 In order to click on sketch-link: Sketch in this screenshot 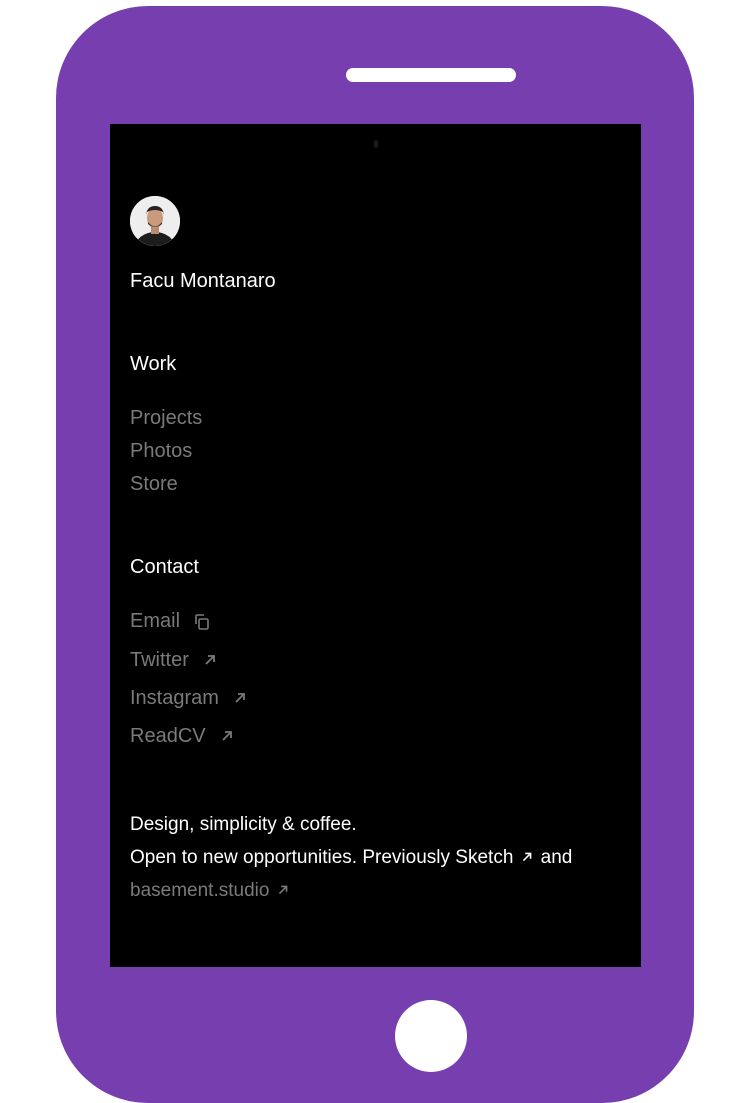, I will do `click(495, 857)`.